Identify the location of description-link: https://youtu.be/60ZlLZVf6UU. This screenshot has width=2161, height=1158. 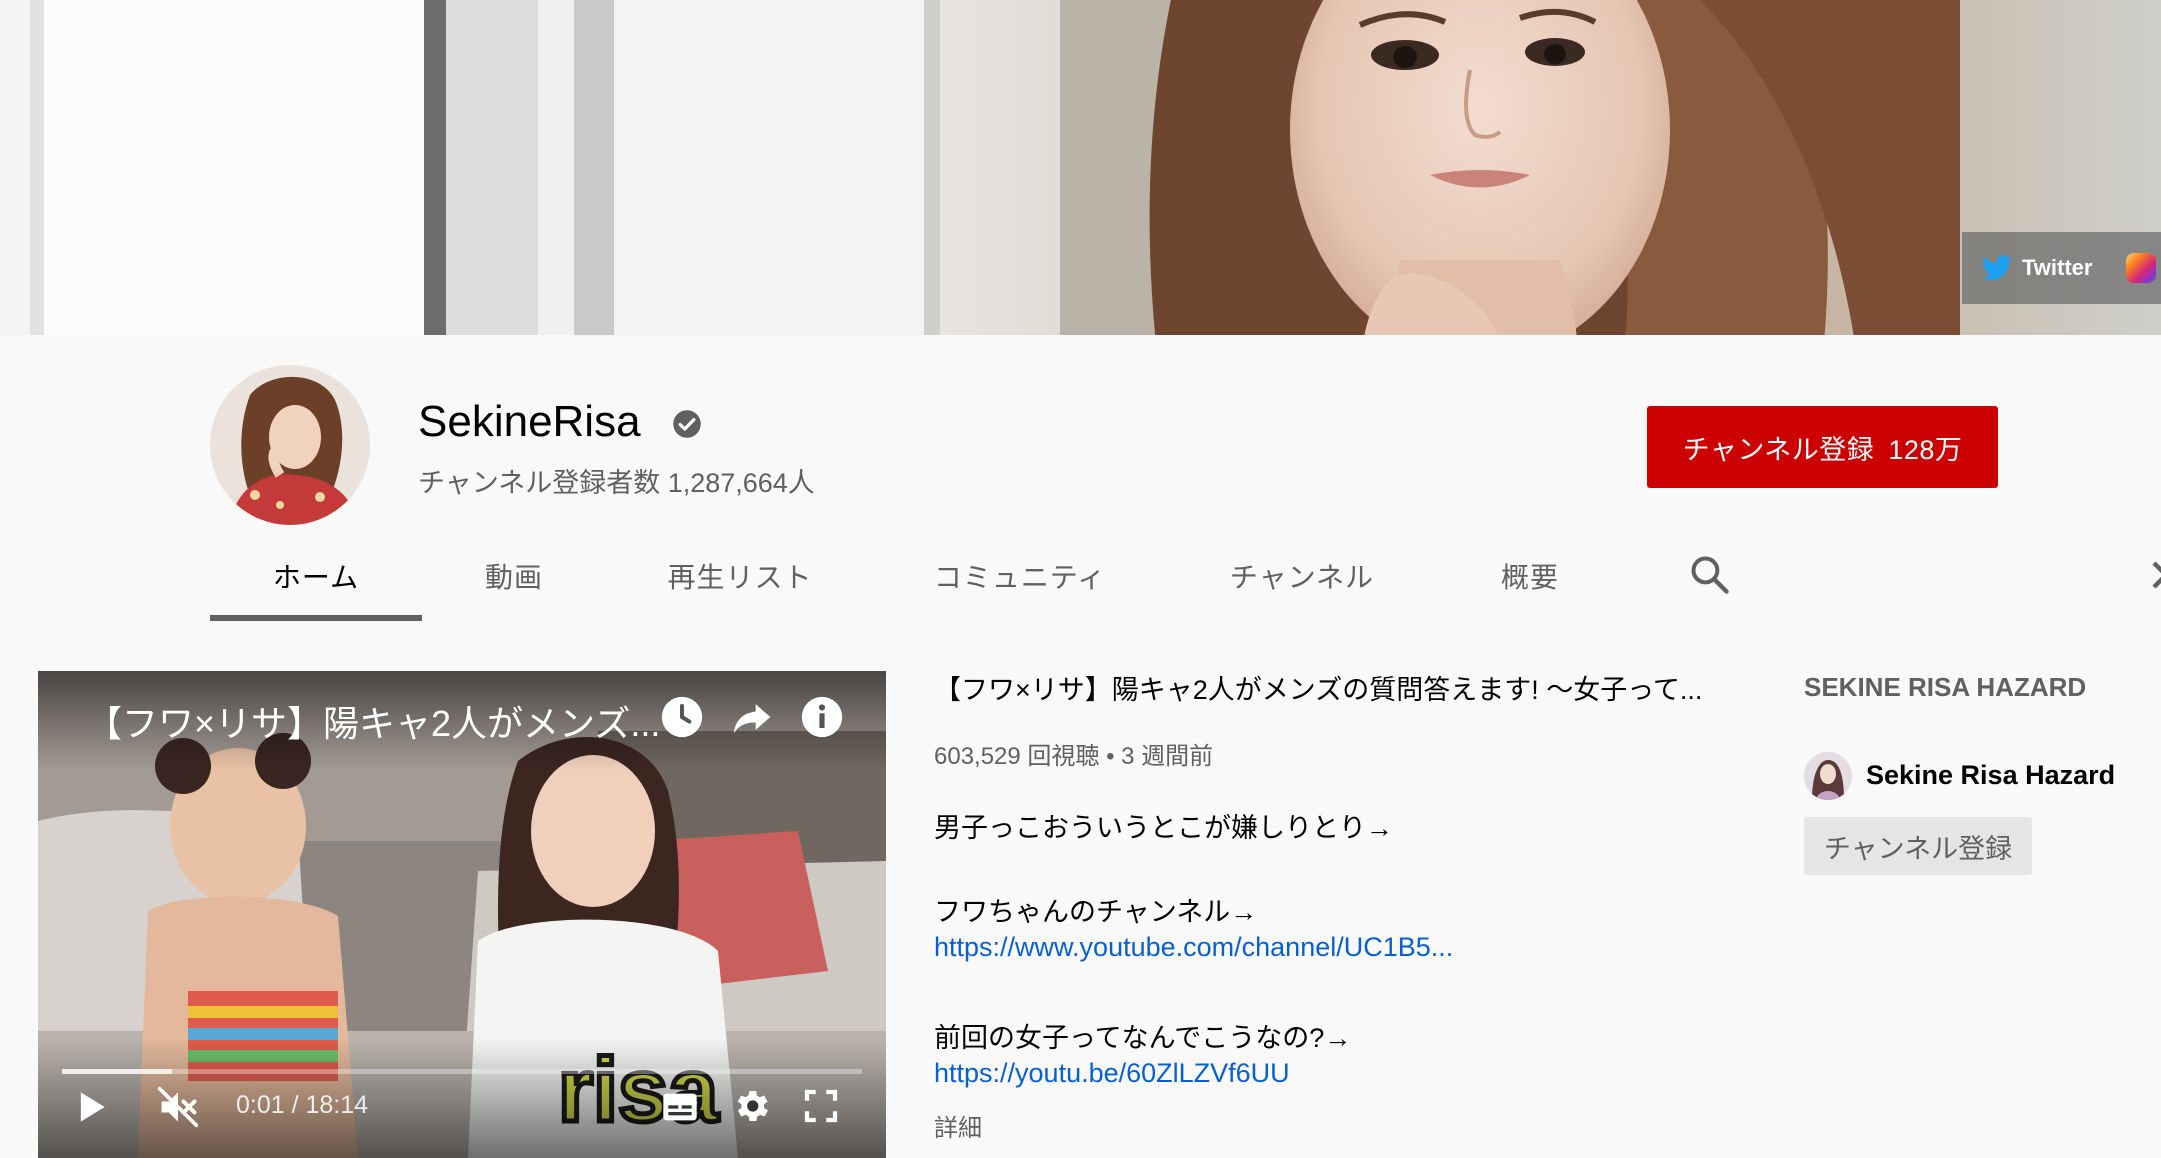
(1112, 1073).